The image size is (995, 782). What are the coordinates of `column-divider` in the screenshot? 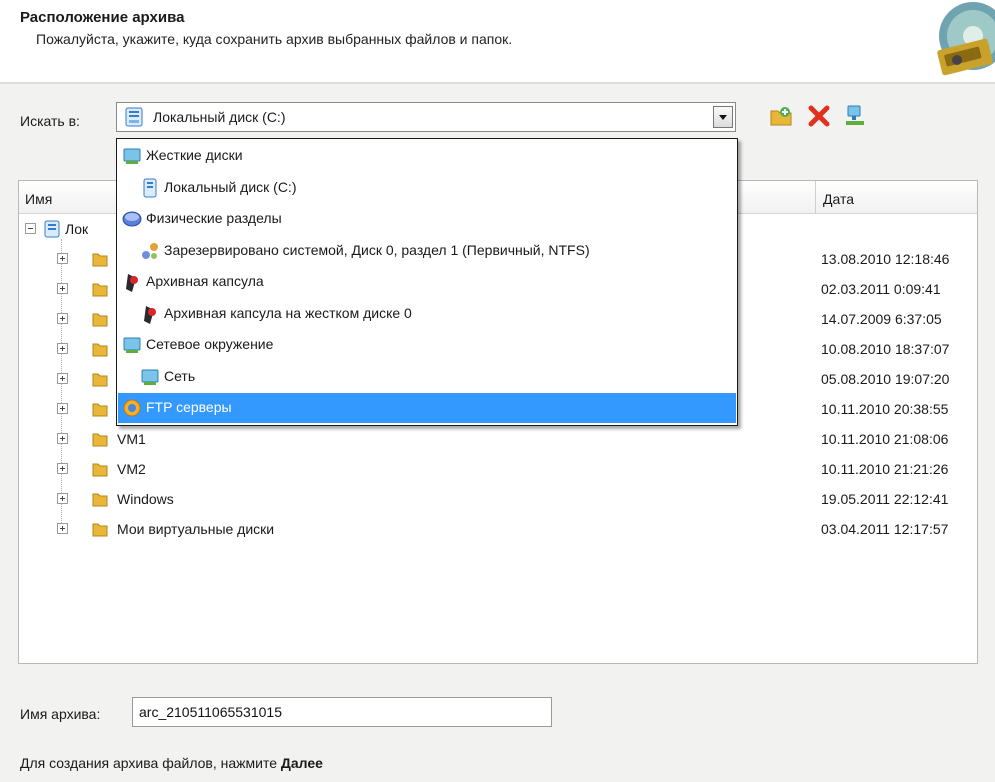 It's located at (815, 197).